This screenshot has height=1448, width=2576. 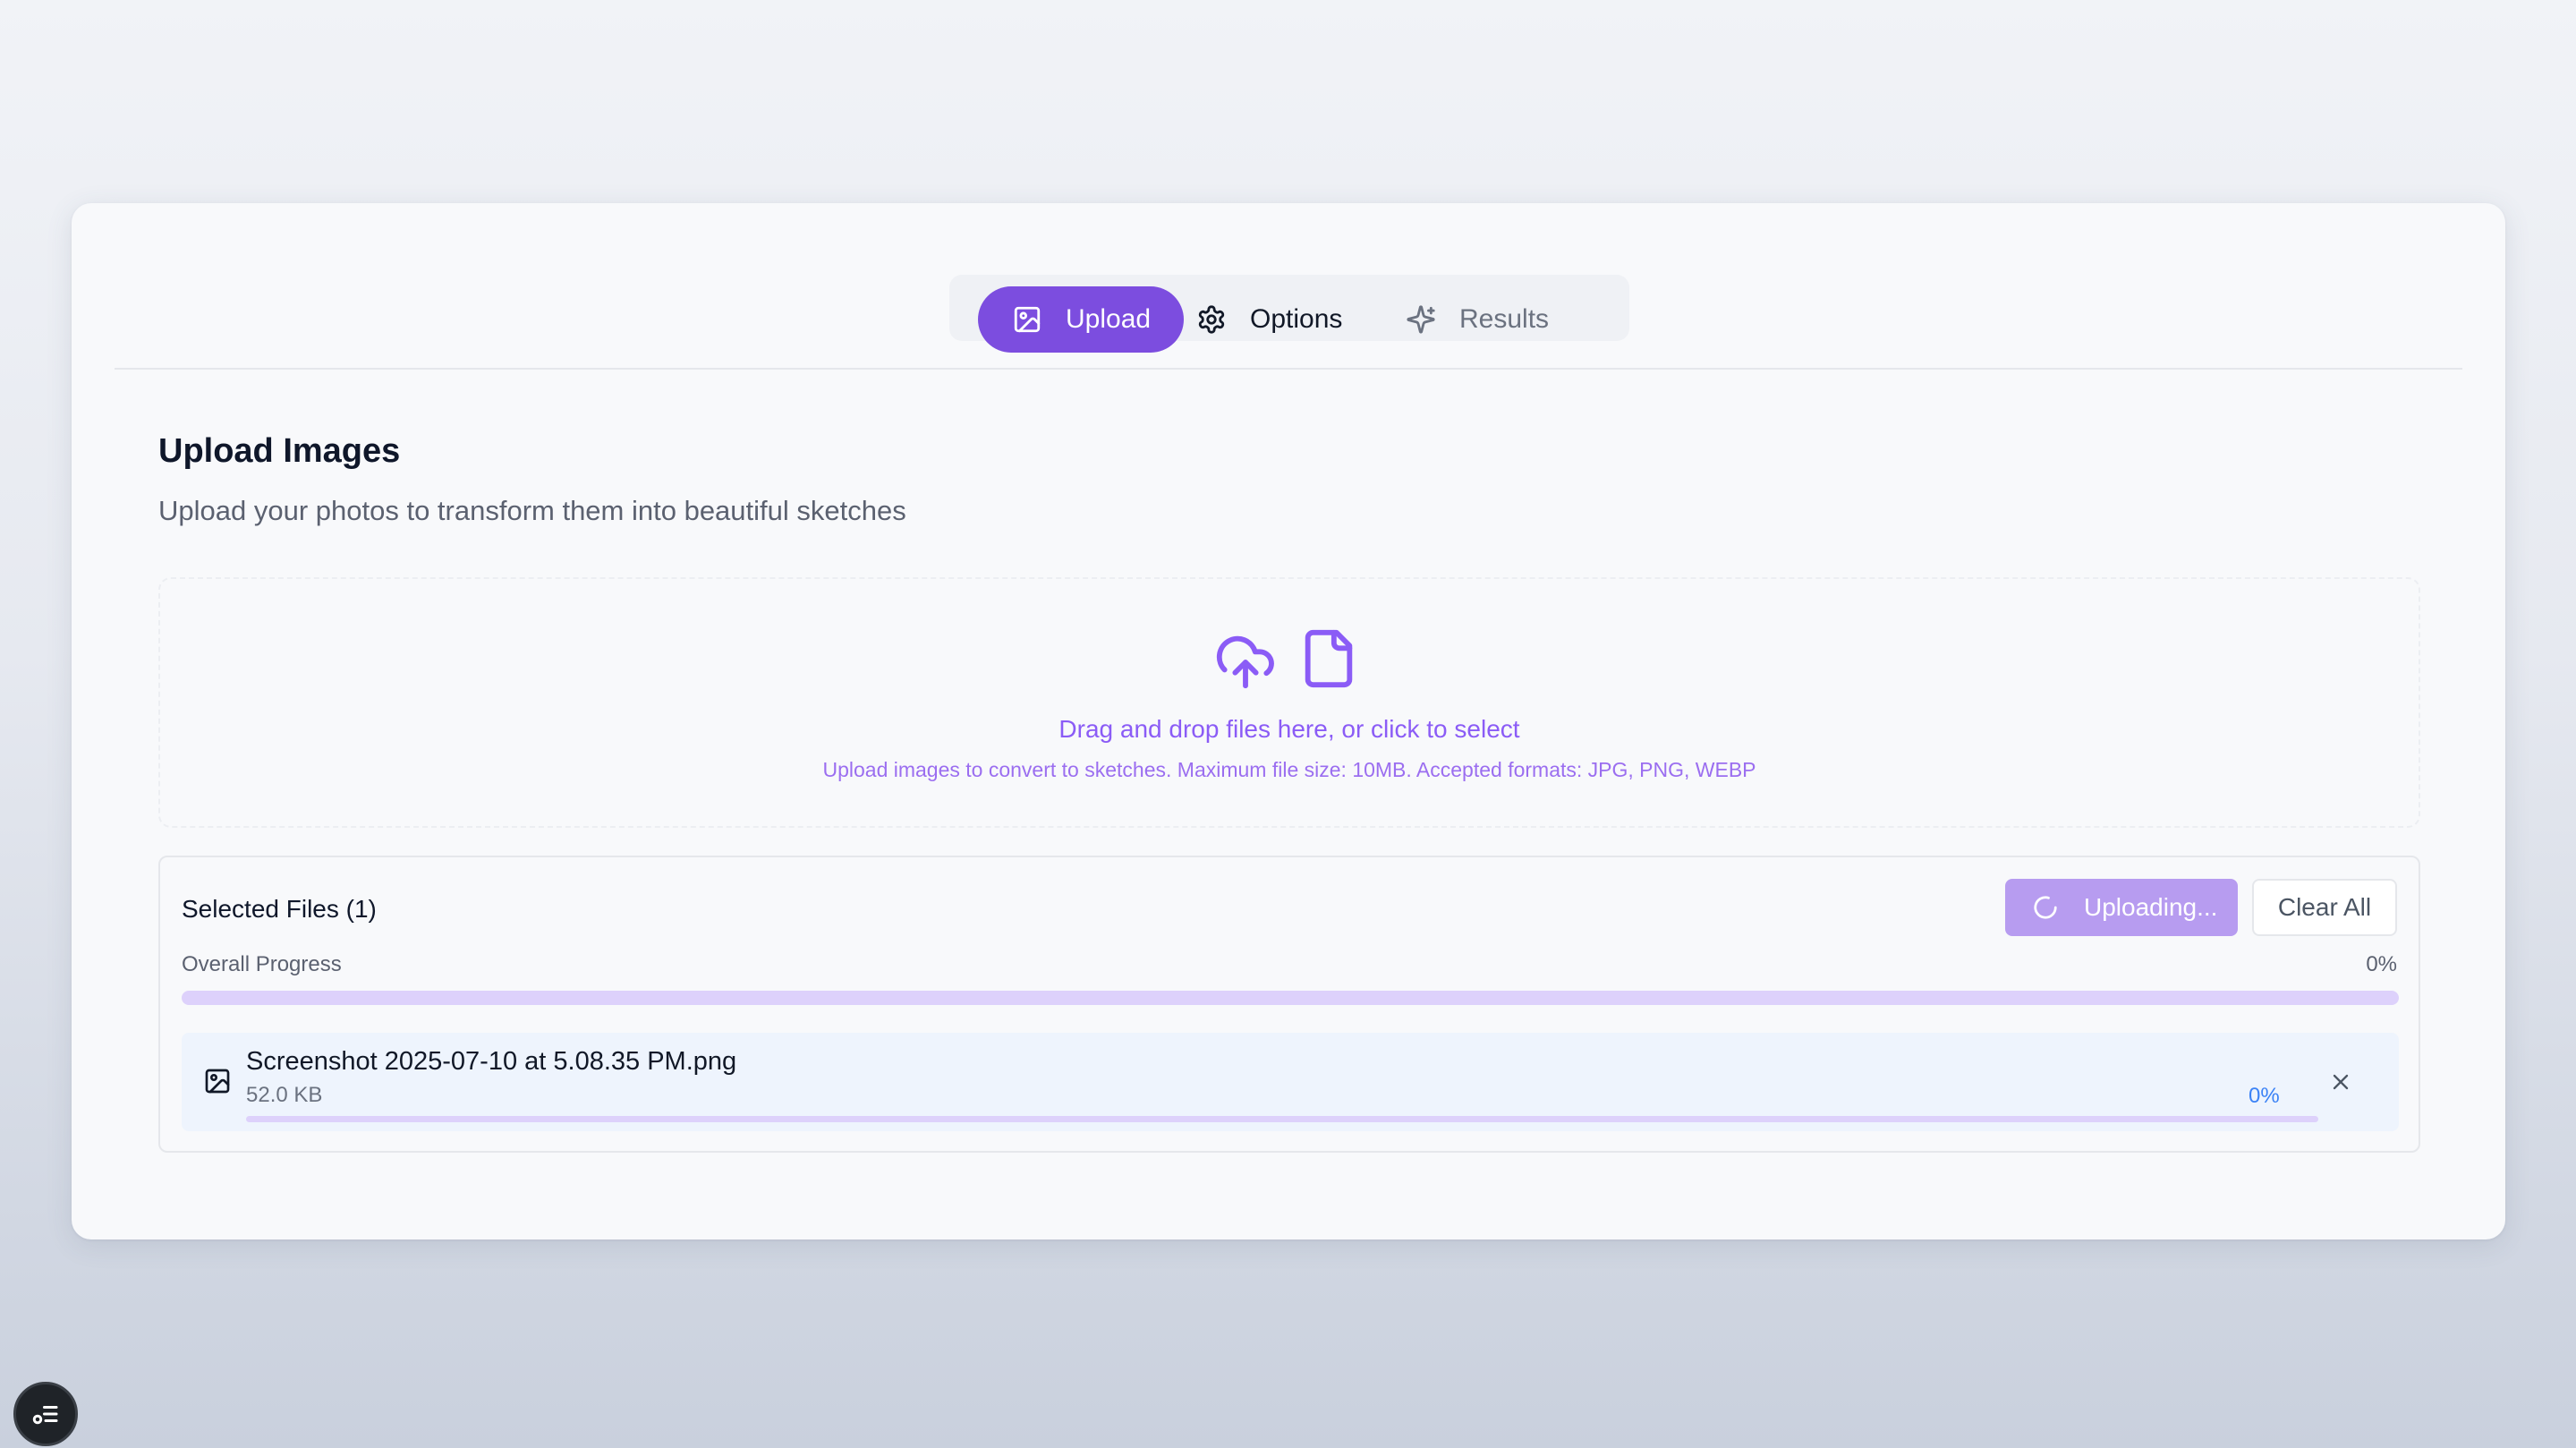 What do you see at coordinates (284, 1095) in the screenshot?
I see `file-size: 52.0 KB` at bounding box center [284, 1095].